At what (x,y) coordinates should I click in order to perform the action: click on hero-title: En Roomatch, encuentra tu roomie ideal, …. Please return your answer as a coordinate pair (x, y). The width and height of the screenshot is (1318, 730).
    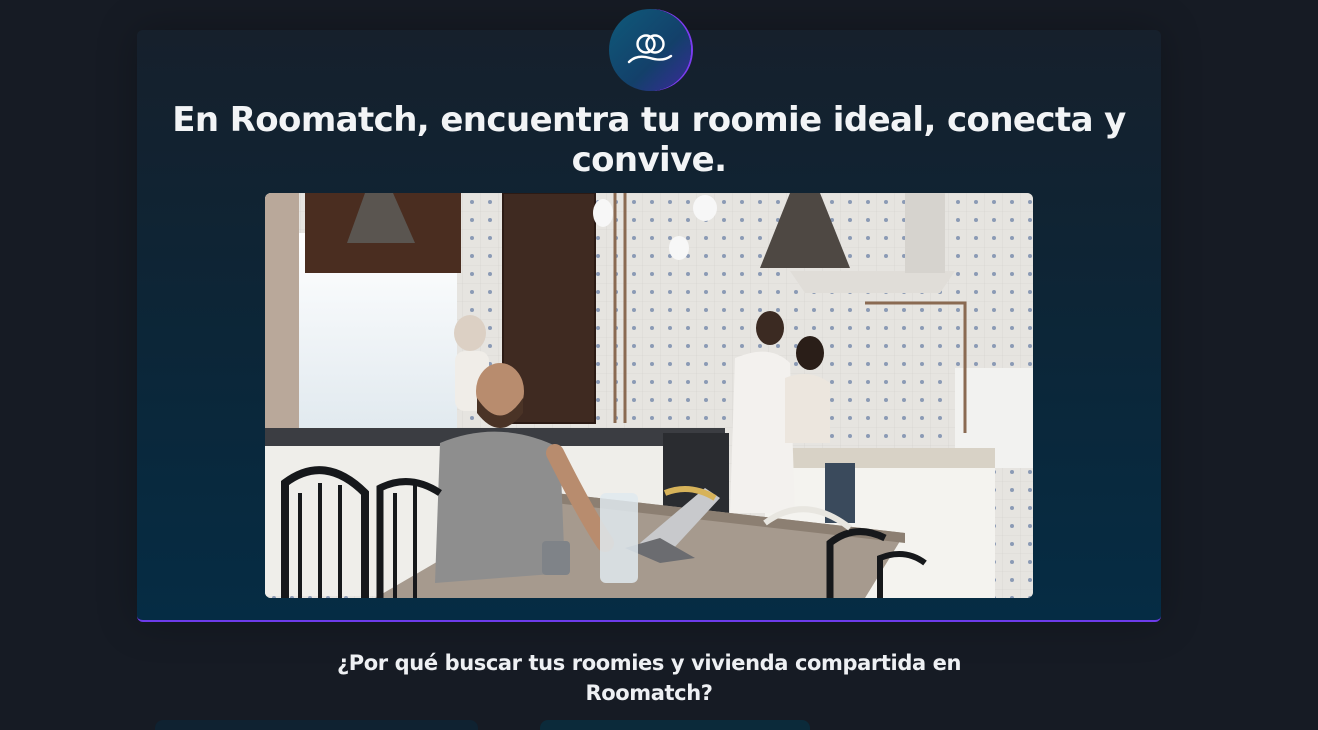
    Looking at the image, I should click on (649, 140).